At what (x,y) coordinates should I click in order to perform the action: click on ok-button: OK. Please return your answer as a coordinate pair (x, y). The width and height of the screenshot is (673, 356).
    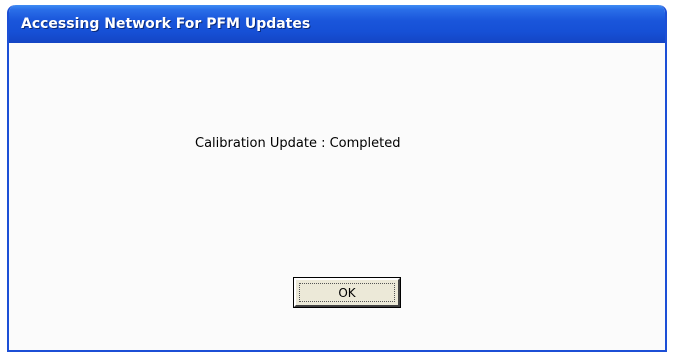
    Looking at the image, I should click on (347, 292).